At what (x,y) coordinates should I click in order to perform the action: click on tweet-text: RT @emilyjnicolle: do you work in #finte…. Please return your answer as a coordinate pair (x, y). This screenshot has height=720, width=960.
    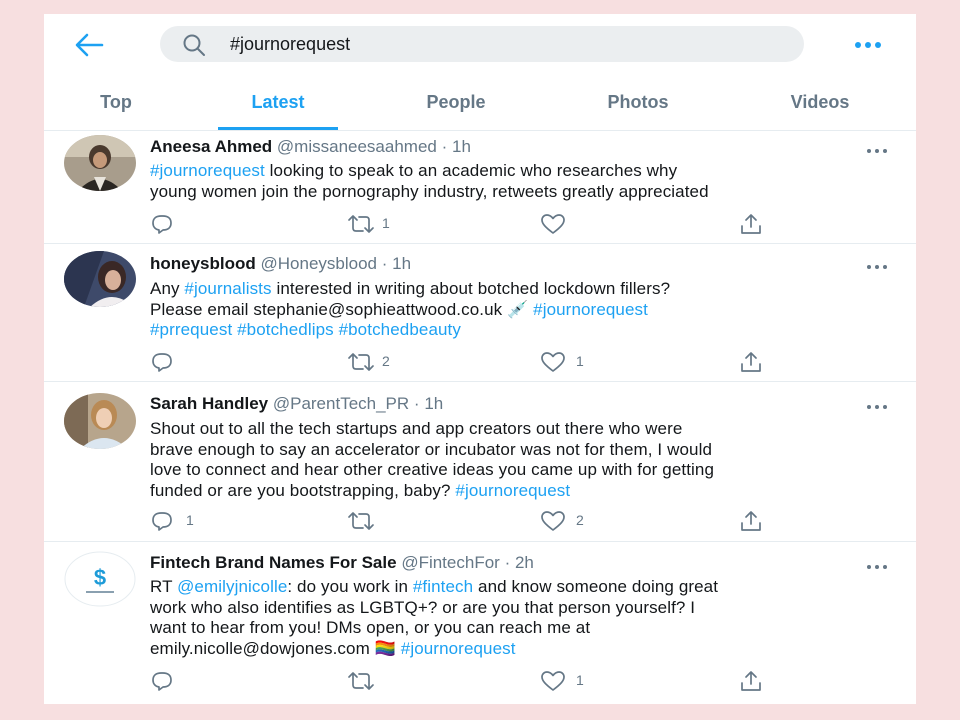
    Looking at the image, I should click on (524, 618).